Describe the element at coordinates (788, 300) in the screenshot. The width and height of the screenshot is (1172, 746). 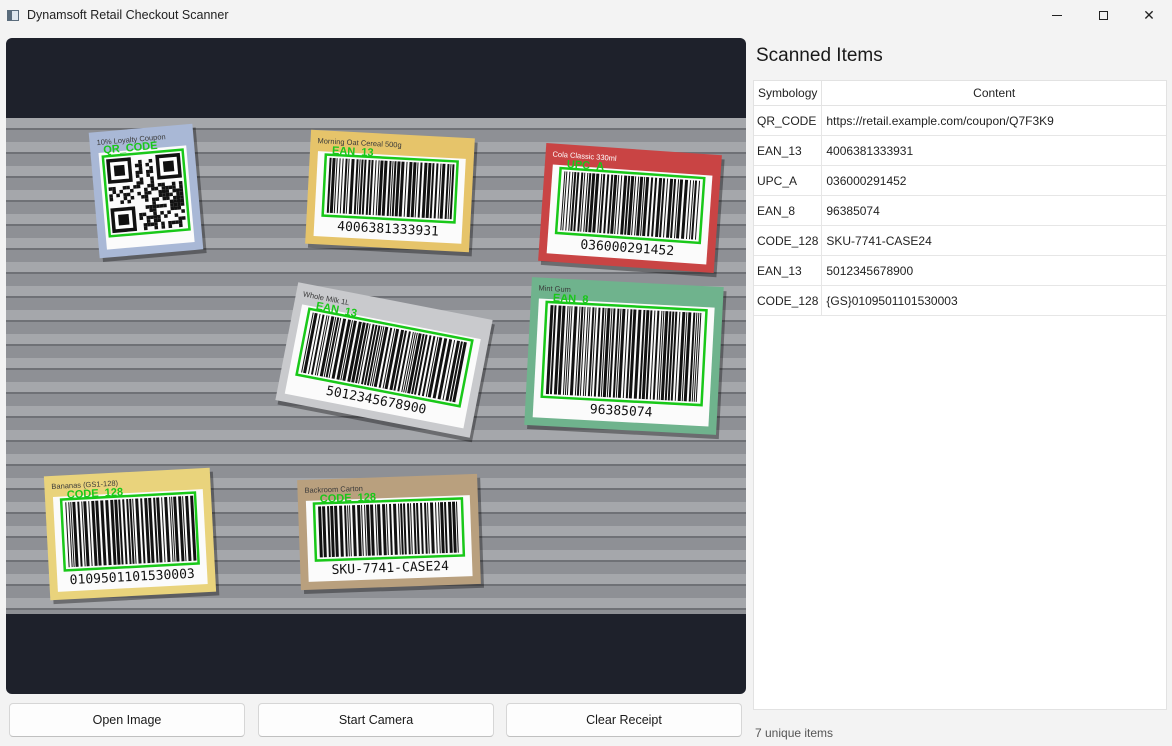
I see `row-symbology: CODE_128` at that location.